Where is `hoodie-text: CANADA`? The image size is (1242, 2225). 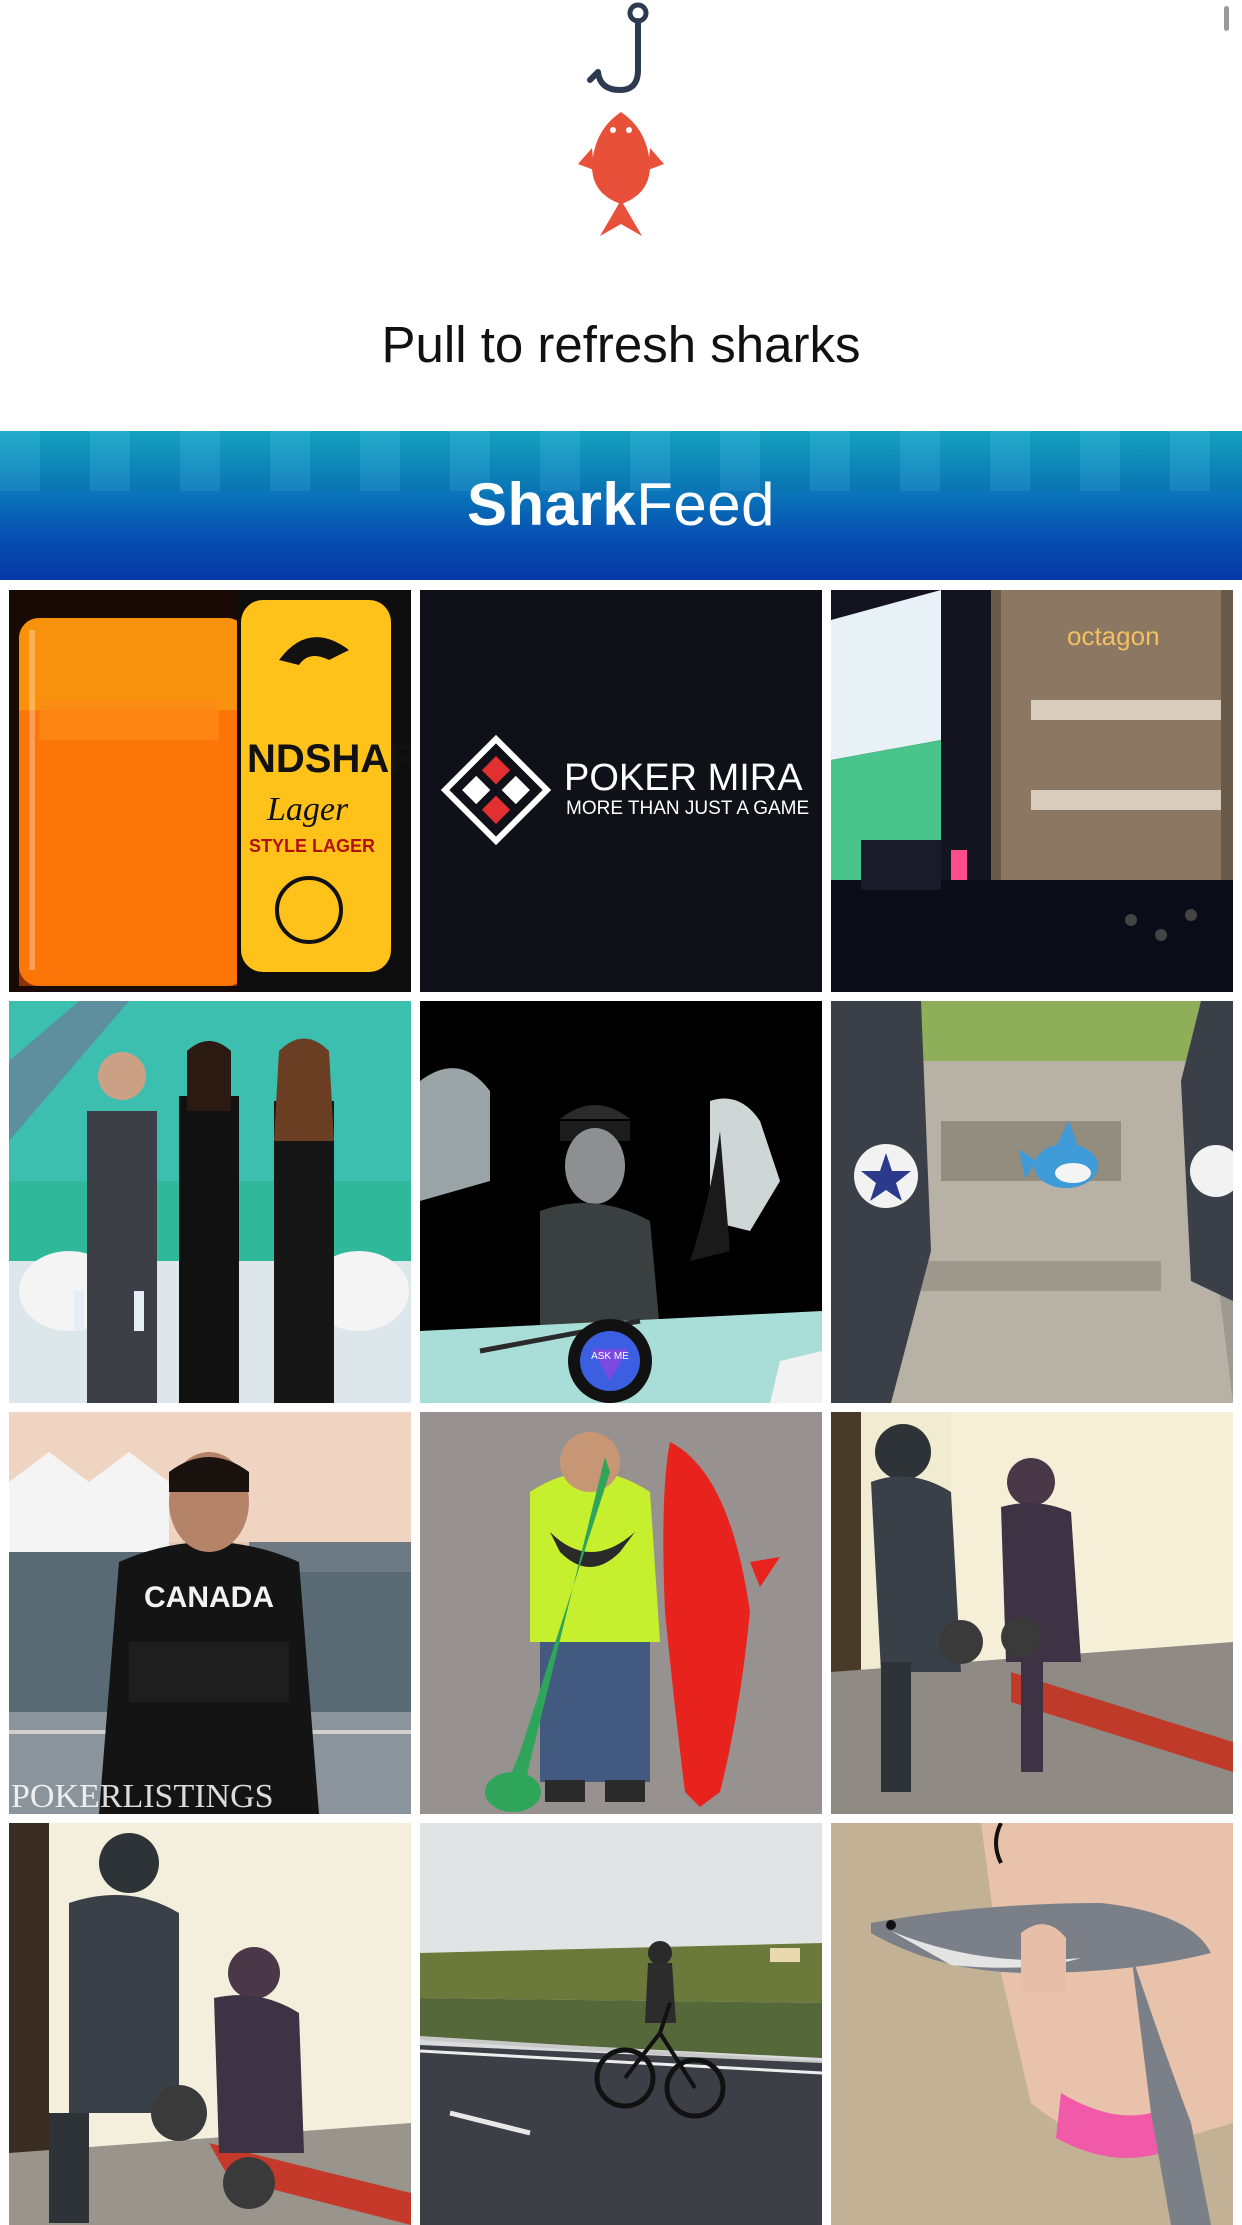
hoodie-text: CANADA is located at coordinates (209, 1597).